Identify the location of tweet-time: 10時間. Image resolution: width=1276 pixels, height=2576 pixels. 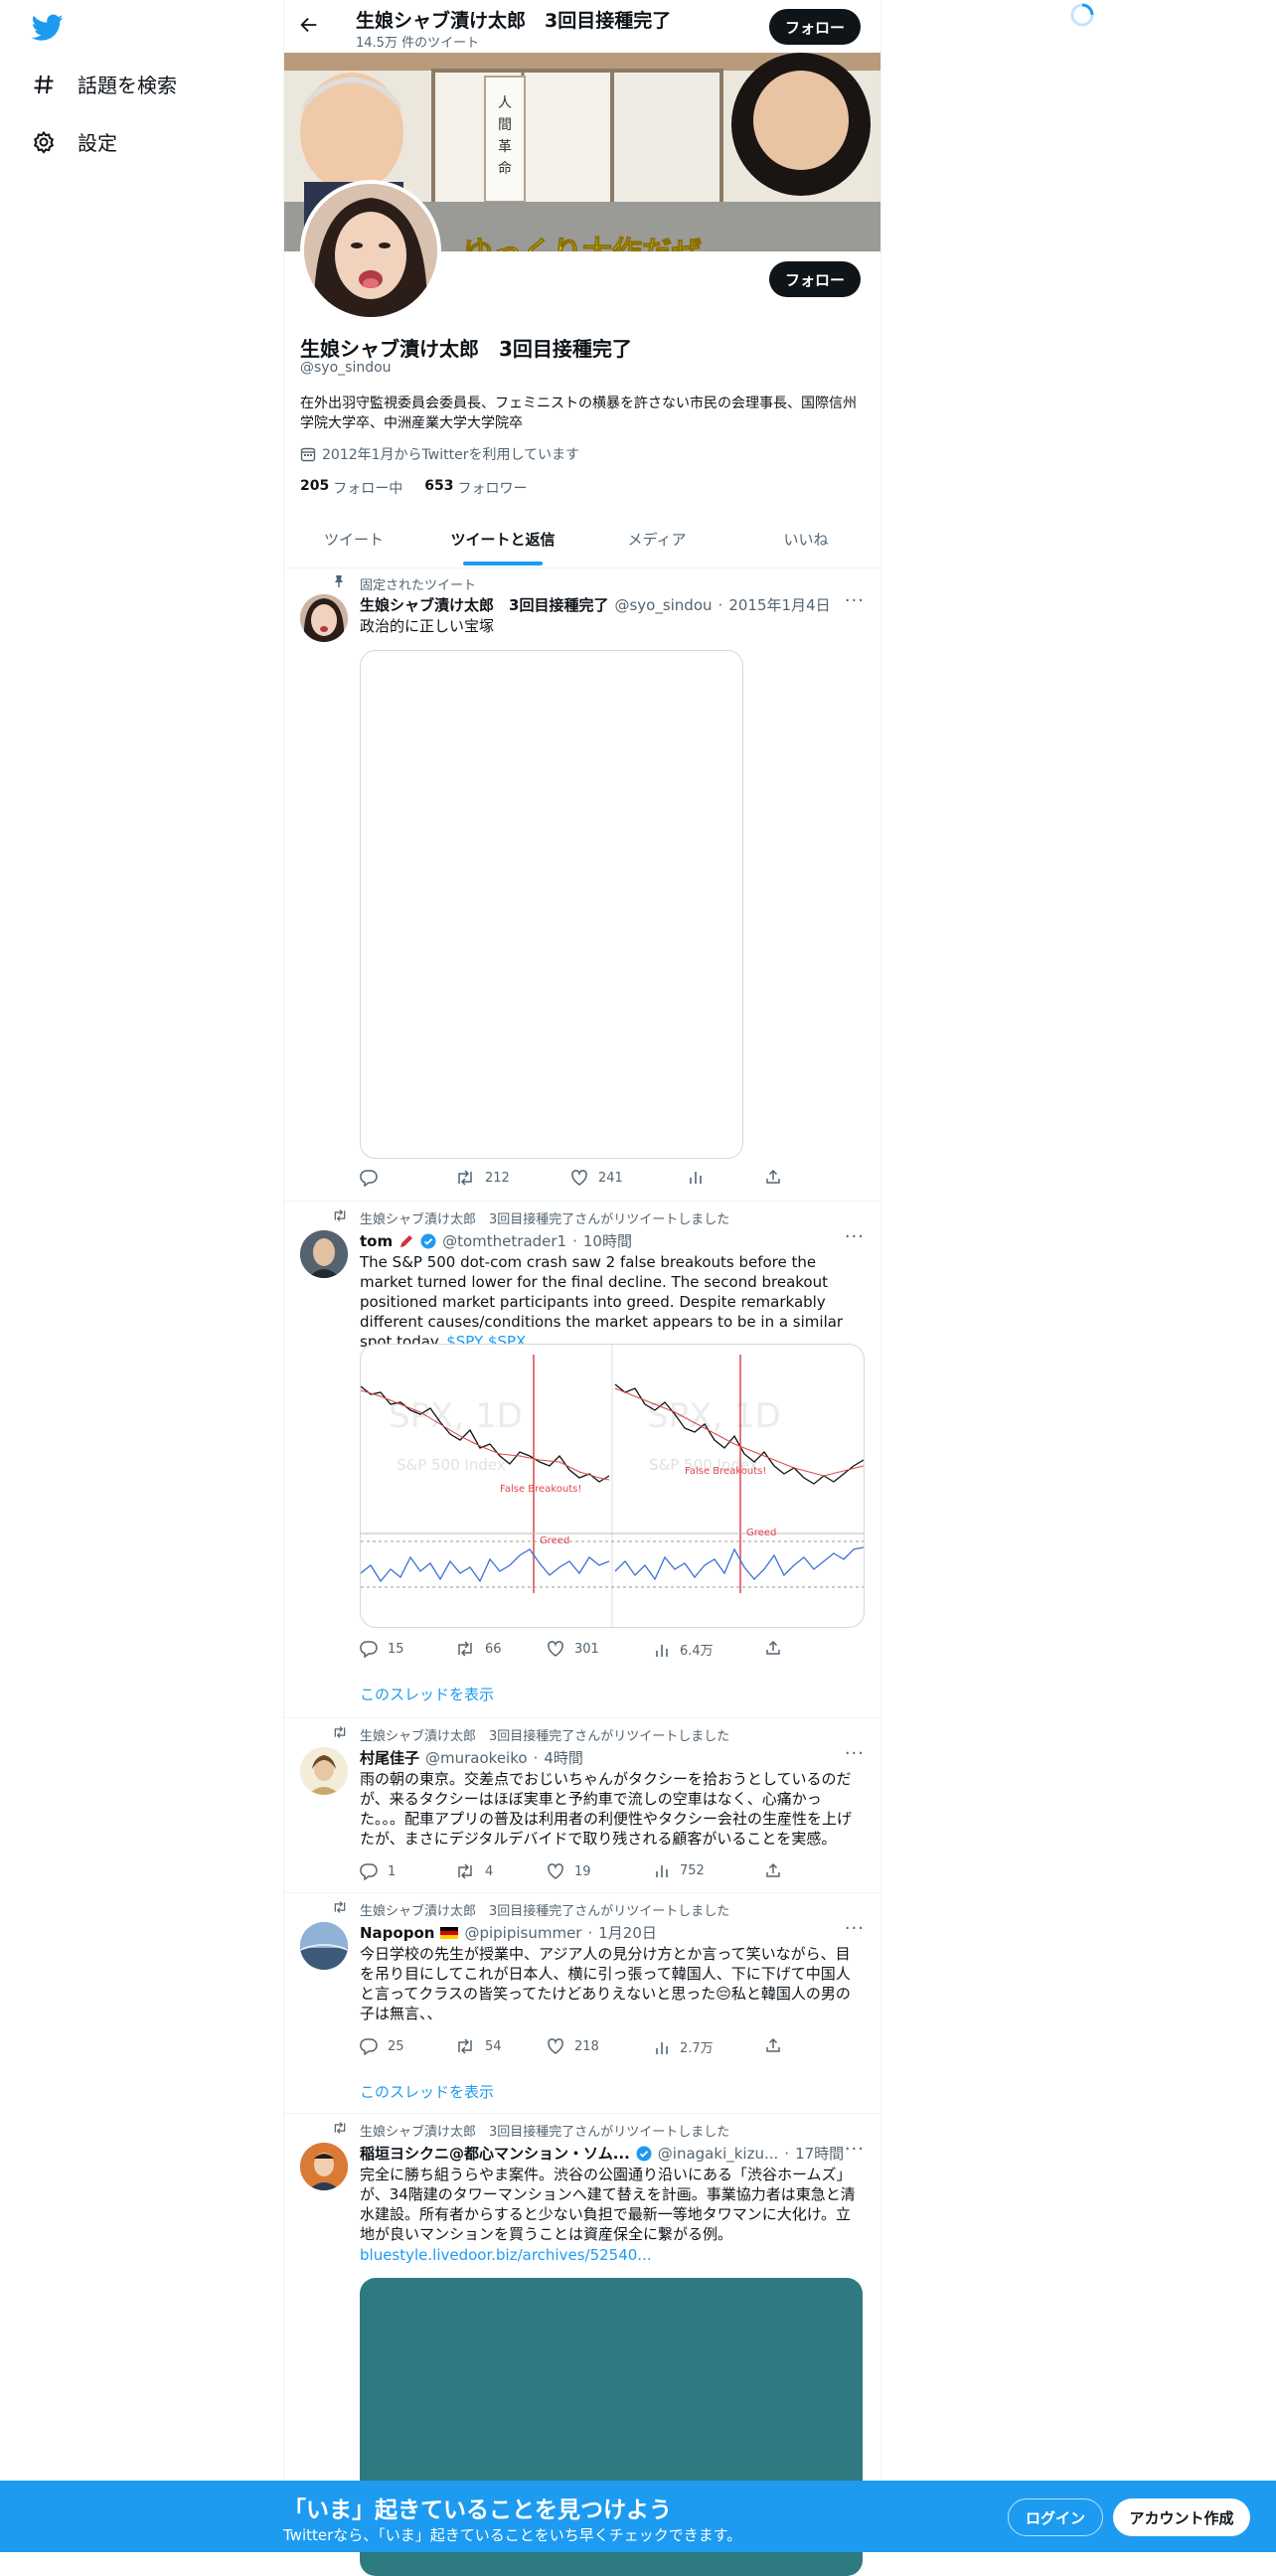
(607, 1240).